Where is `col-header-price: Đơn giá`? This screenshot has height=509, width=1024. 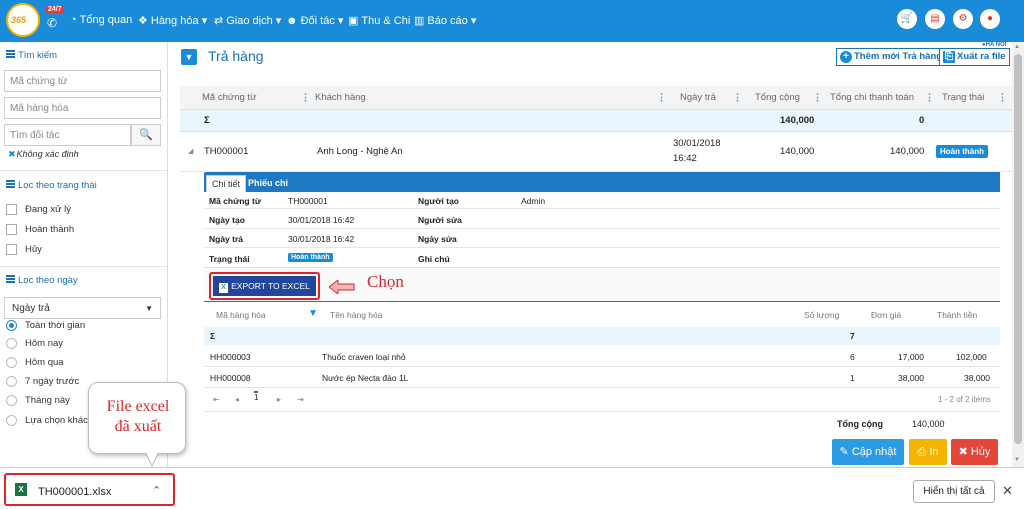
col-header-price: Đơn giá is located at coordinates (886, 315).